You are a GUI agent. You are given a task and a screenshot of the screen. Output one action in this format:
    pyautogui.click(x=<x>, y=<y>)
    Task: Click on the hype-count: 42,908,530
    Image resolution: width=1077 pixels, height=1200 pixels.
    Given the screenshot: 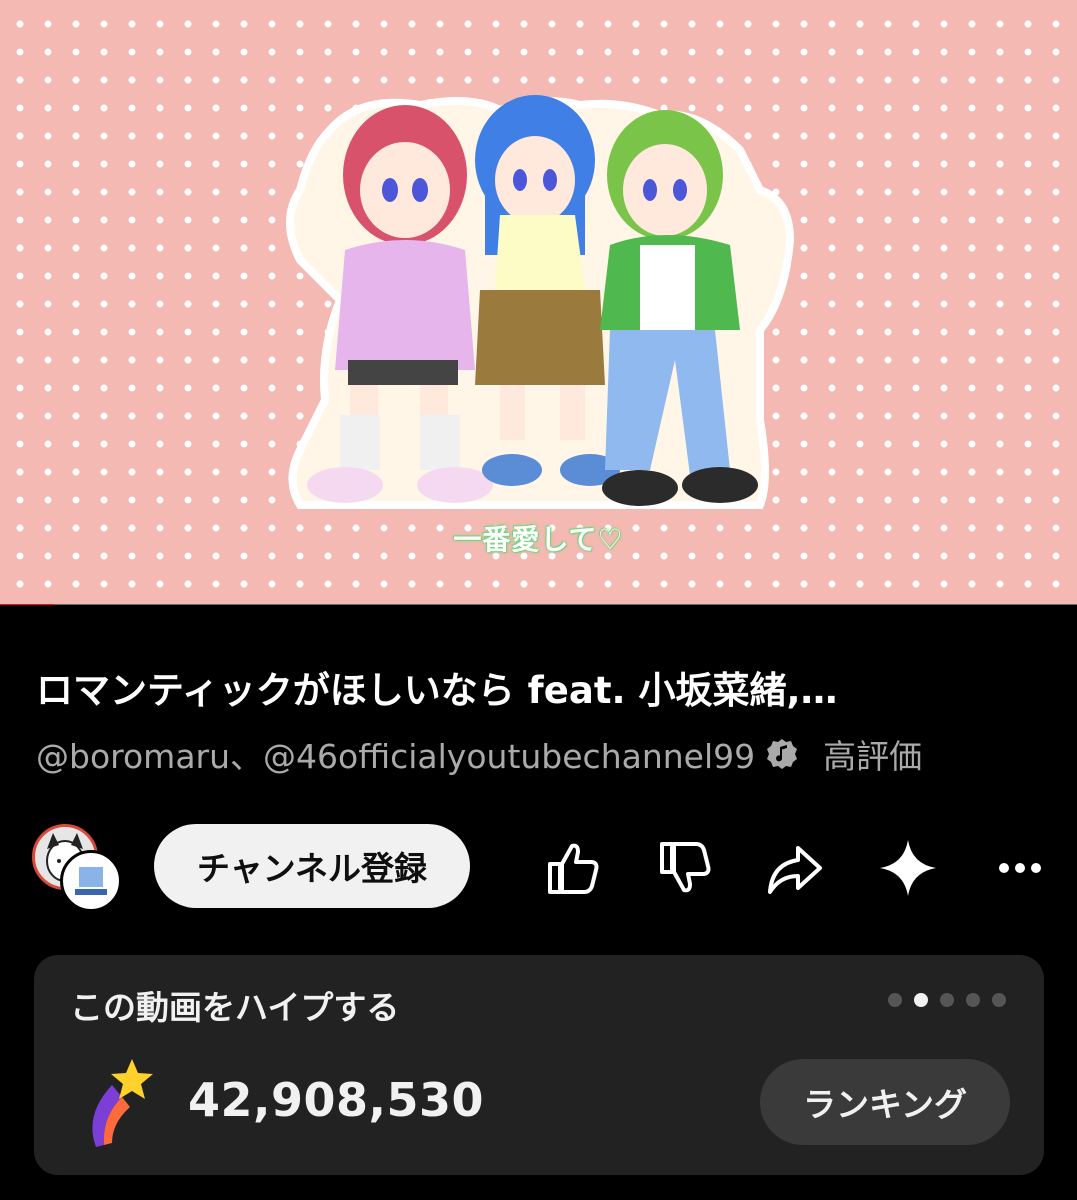 What is the action you would take?
    pyautogui.click(x=336, y=1100)
    